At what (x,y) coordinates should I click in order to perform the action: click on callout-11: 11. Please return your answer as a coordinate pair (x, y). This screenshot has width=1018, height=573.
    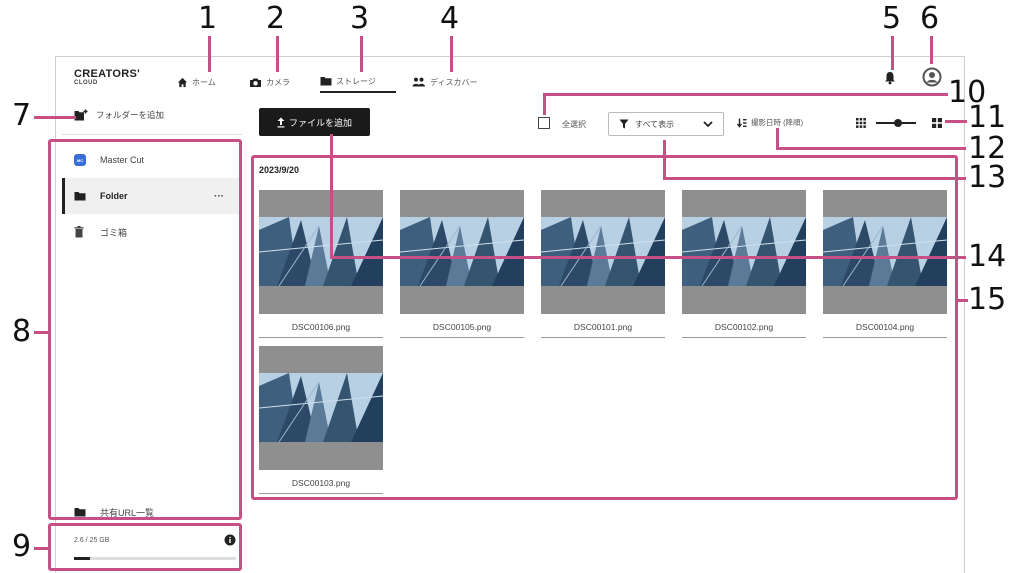
    Looking at the image, I should click on (987, 117).